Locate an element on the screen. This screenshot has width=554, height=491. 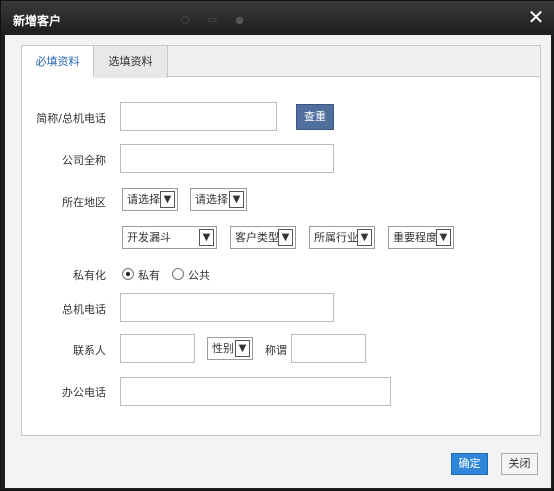
funnel-select: 开发漏斗 ▼ is located at coordinates (169, 237).